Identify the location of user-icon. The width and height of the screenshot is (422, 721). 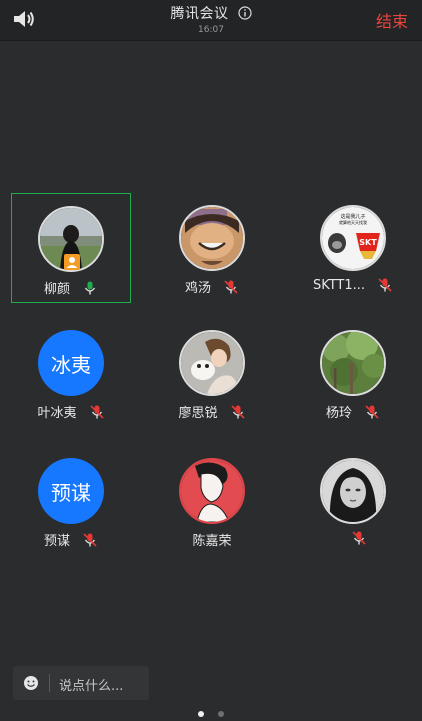
(72, 262).